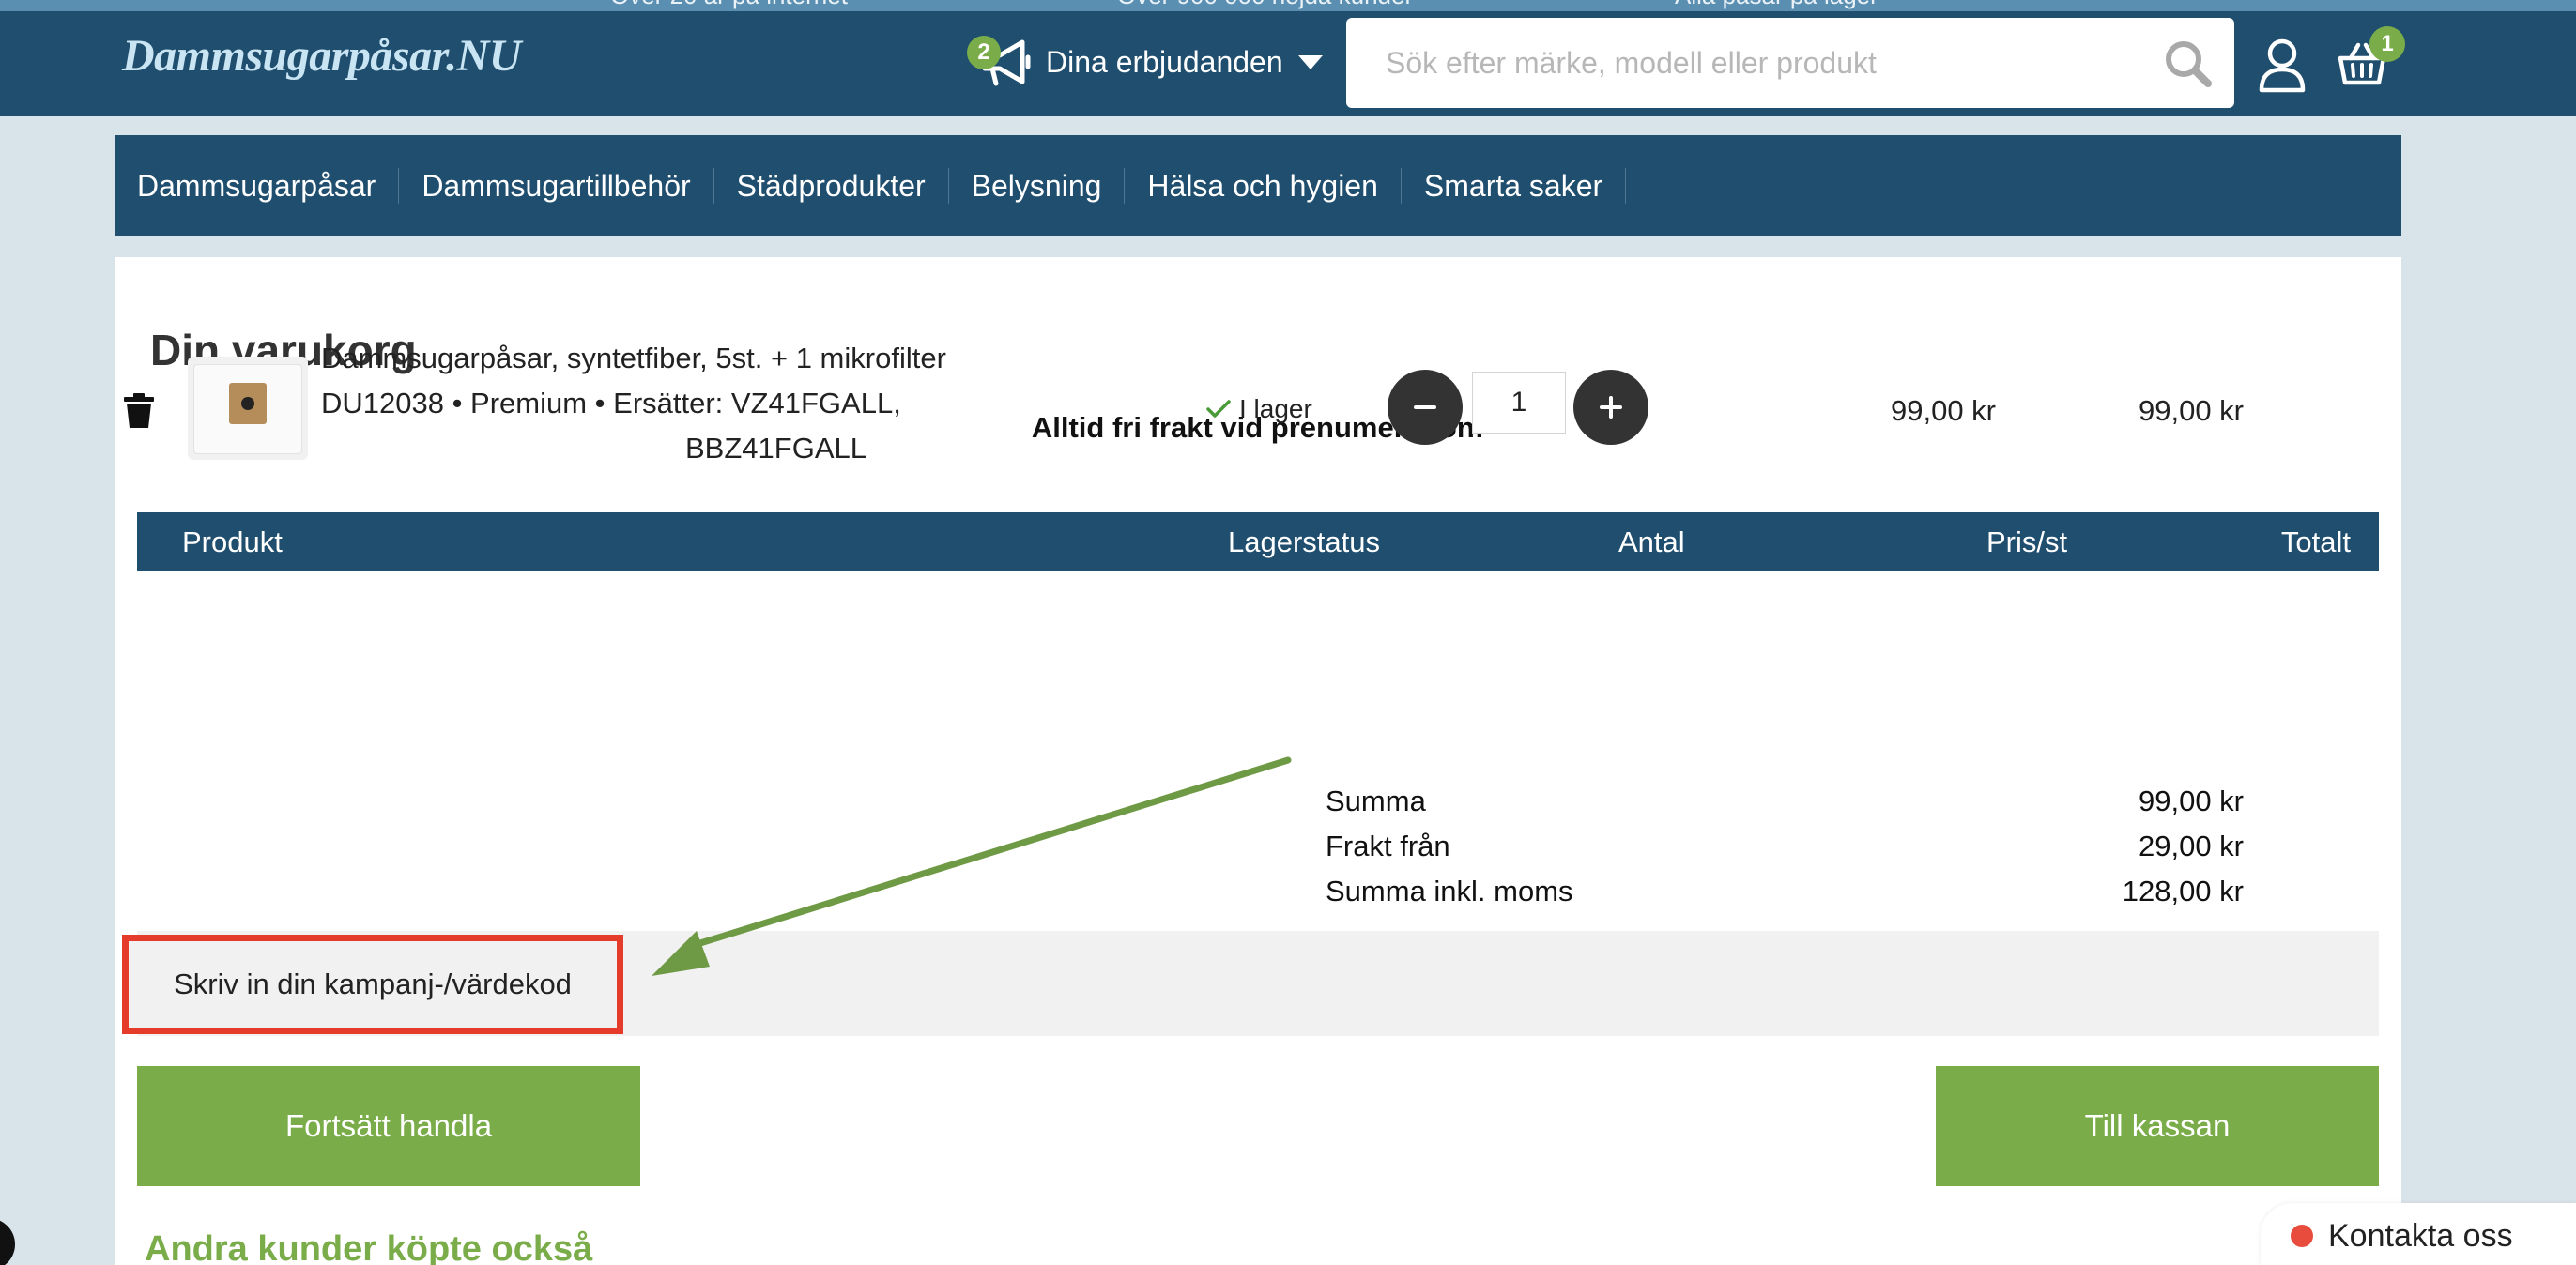 This screenshot has height=1265, width=2576. Describe the element at coordinates (248, 408) in the screenshot. I see `product-thumbnail` at that location.